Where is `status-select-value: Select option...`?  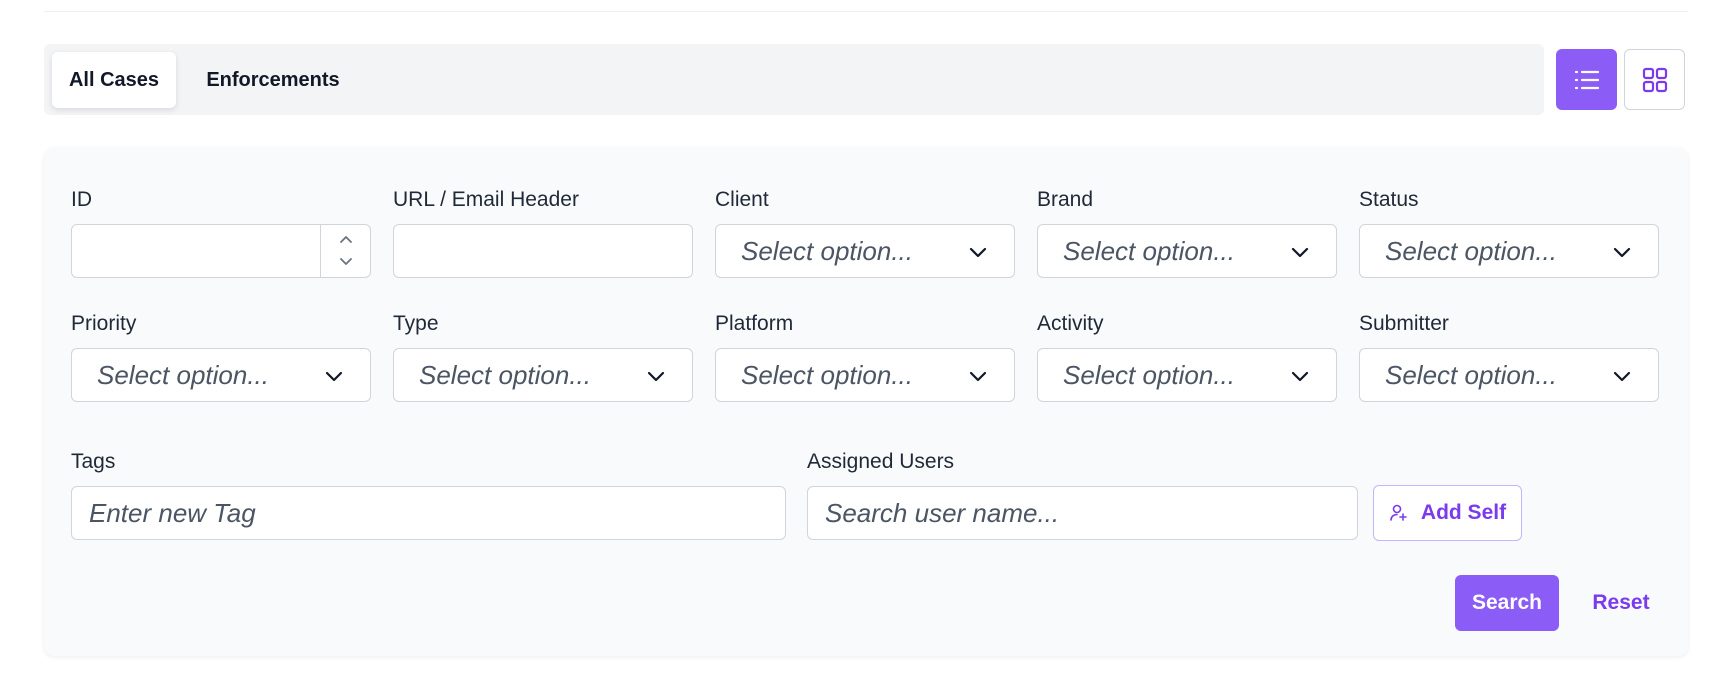
status-select-value: Select option... is located at coordinates (1471, 250).